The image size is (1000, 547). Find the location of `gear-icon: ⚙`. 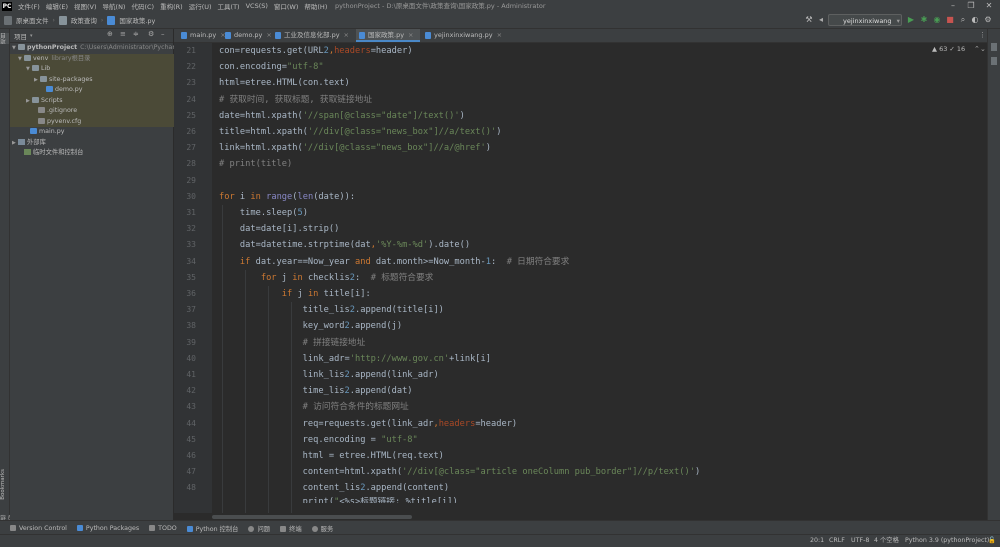

gear-icon: ⚙ is located at coordinates (151, 34).